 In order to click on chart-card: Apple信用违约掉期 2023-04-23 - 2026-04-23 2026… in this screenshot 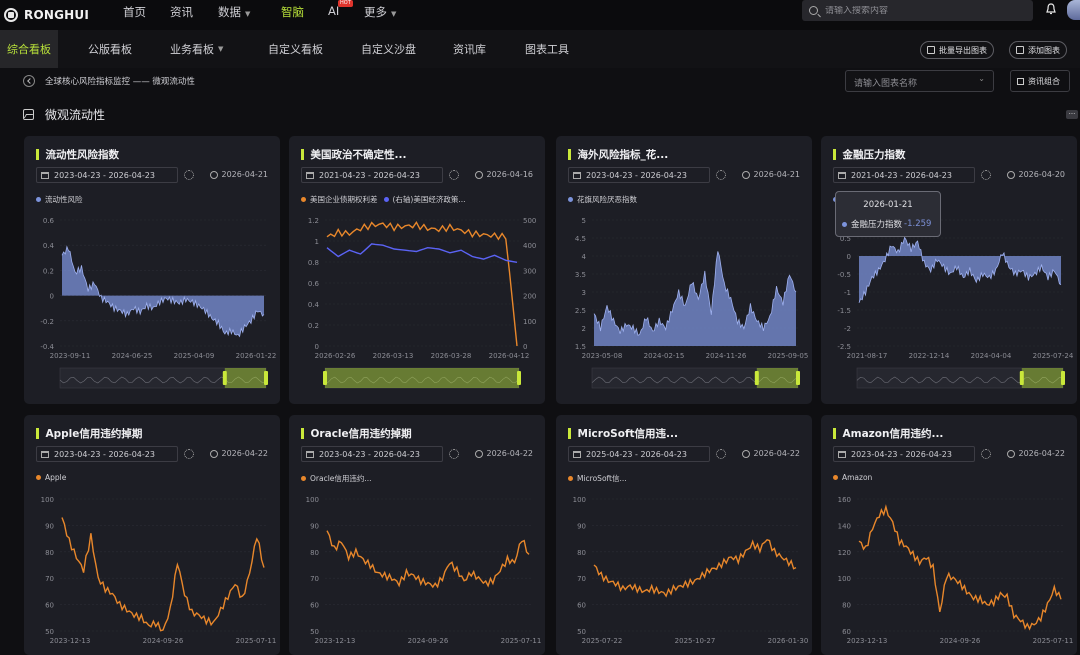, I will do `click(152, 535)`.